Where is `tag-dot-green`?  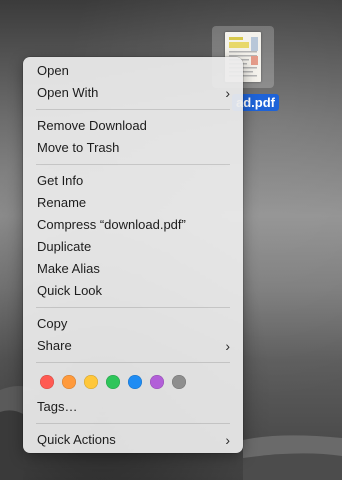
tag-dot-green is located at coordinates (113, 382).